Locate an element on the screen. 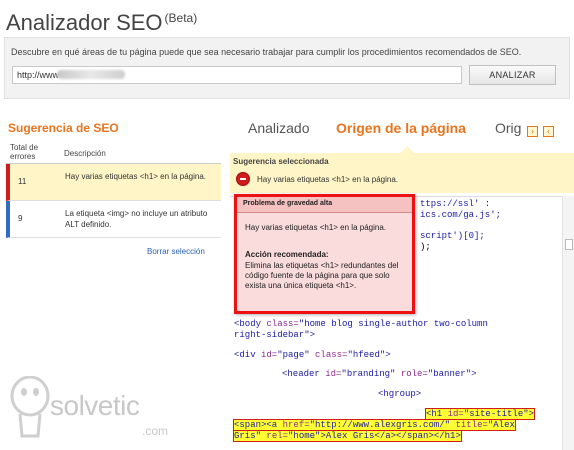 This screenshot has width=574, height=450. code-line: <div id="page" class="hfeed"> is located at coordinates (312, 355).